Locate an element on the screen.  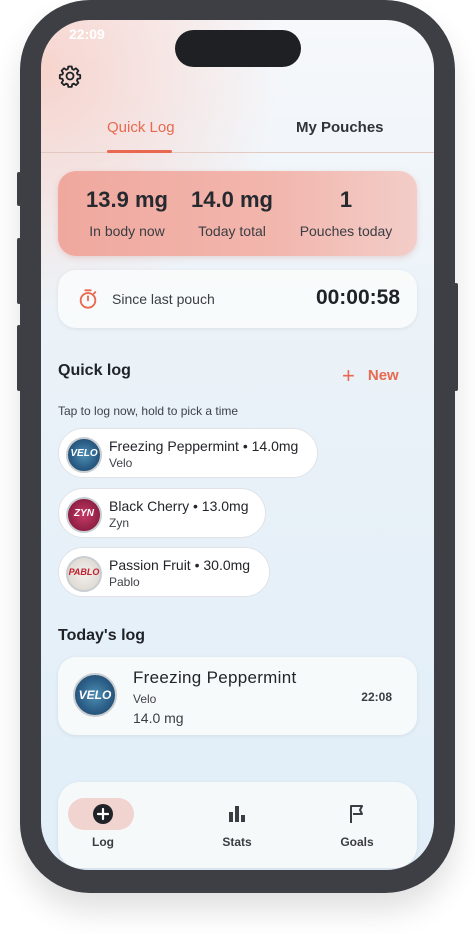
stat-value: 14.0 mg is located at coordinates (232, 199).